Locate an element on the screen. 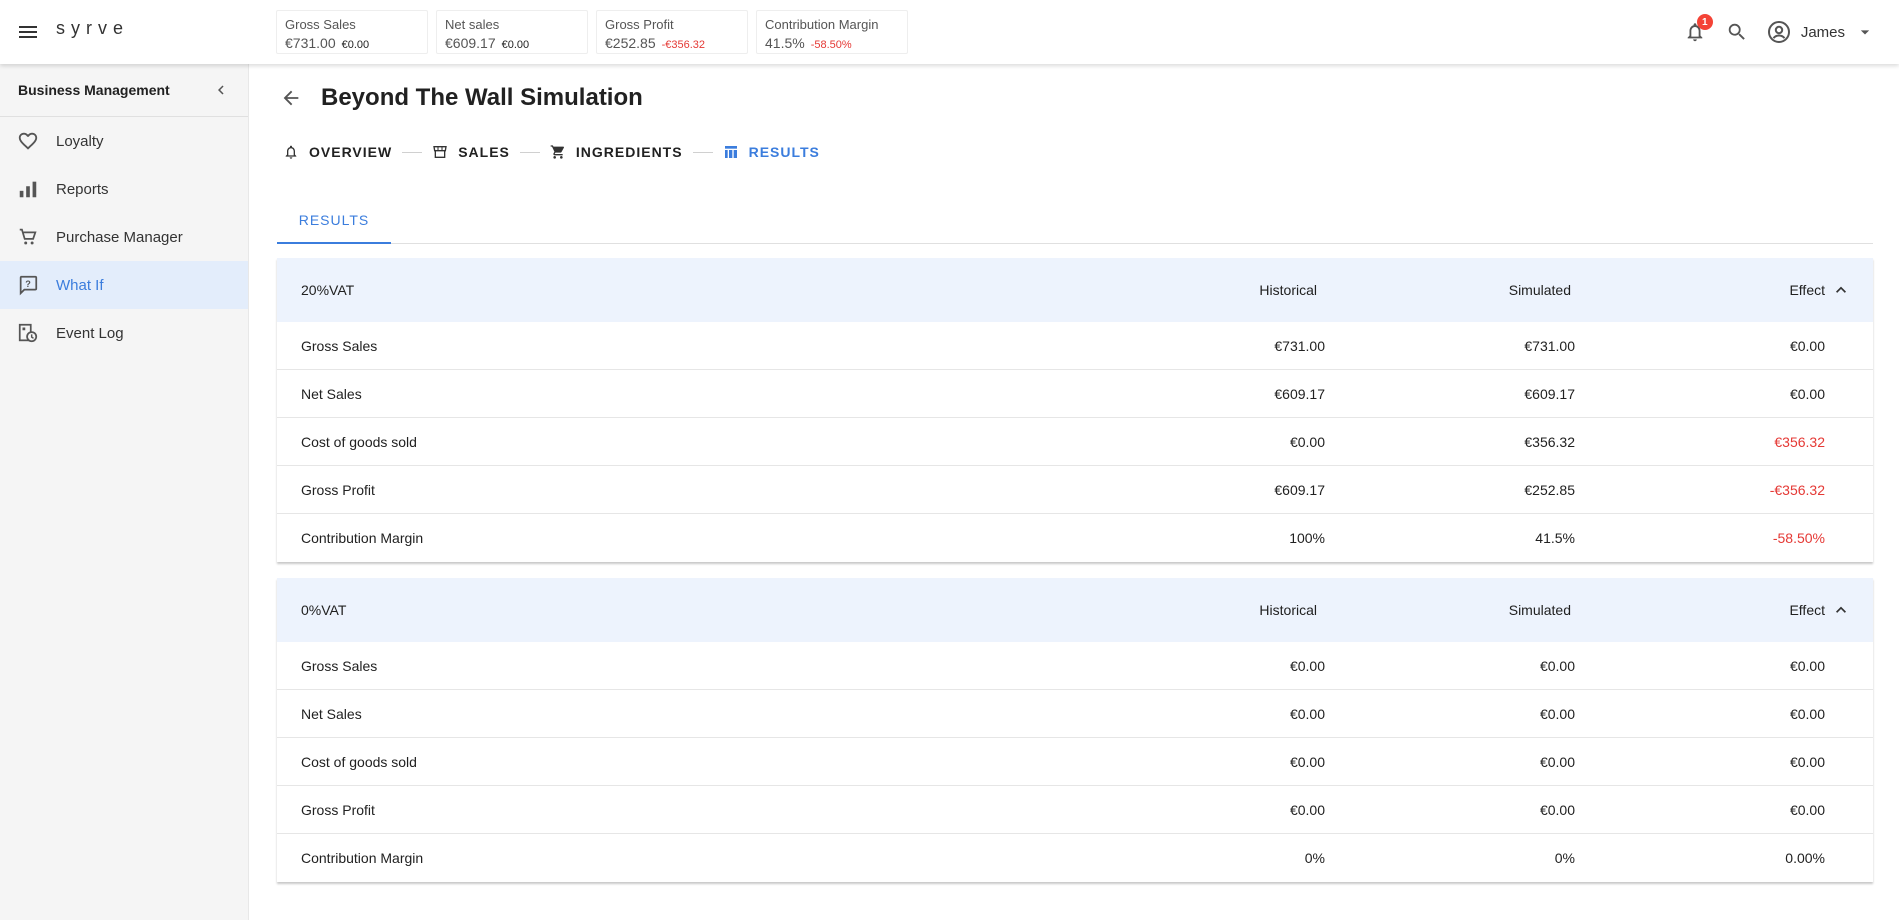 The height and width of the screenshot is (920, 1899). step-ingredients: INGREDIENTS is located at coordinates (616, 152).